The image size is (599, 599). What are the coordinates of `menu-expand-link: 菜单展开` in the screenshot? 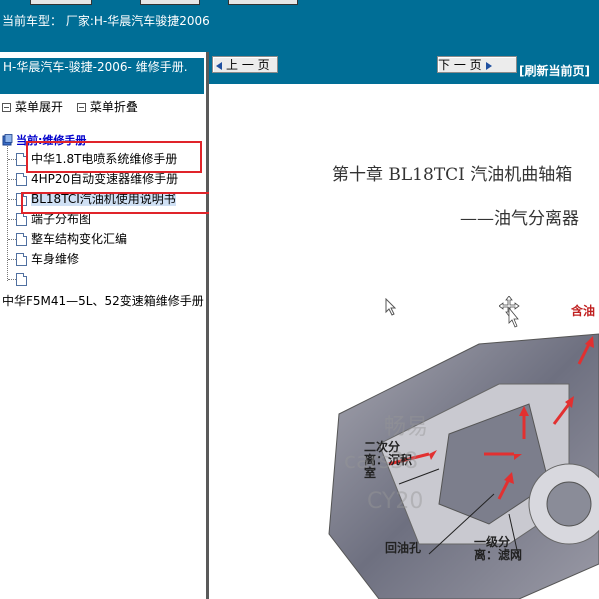 It's located at (39, 107).